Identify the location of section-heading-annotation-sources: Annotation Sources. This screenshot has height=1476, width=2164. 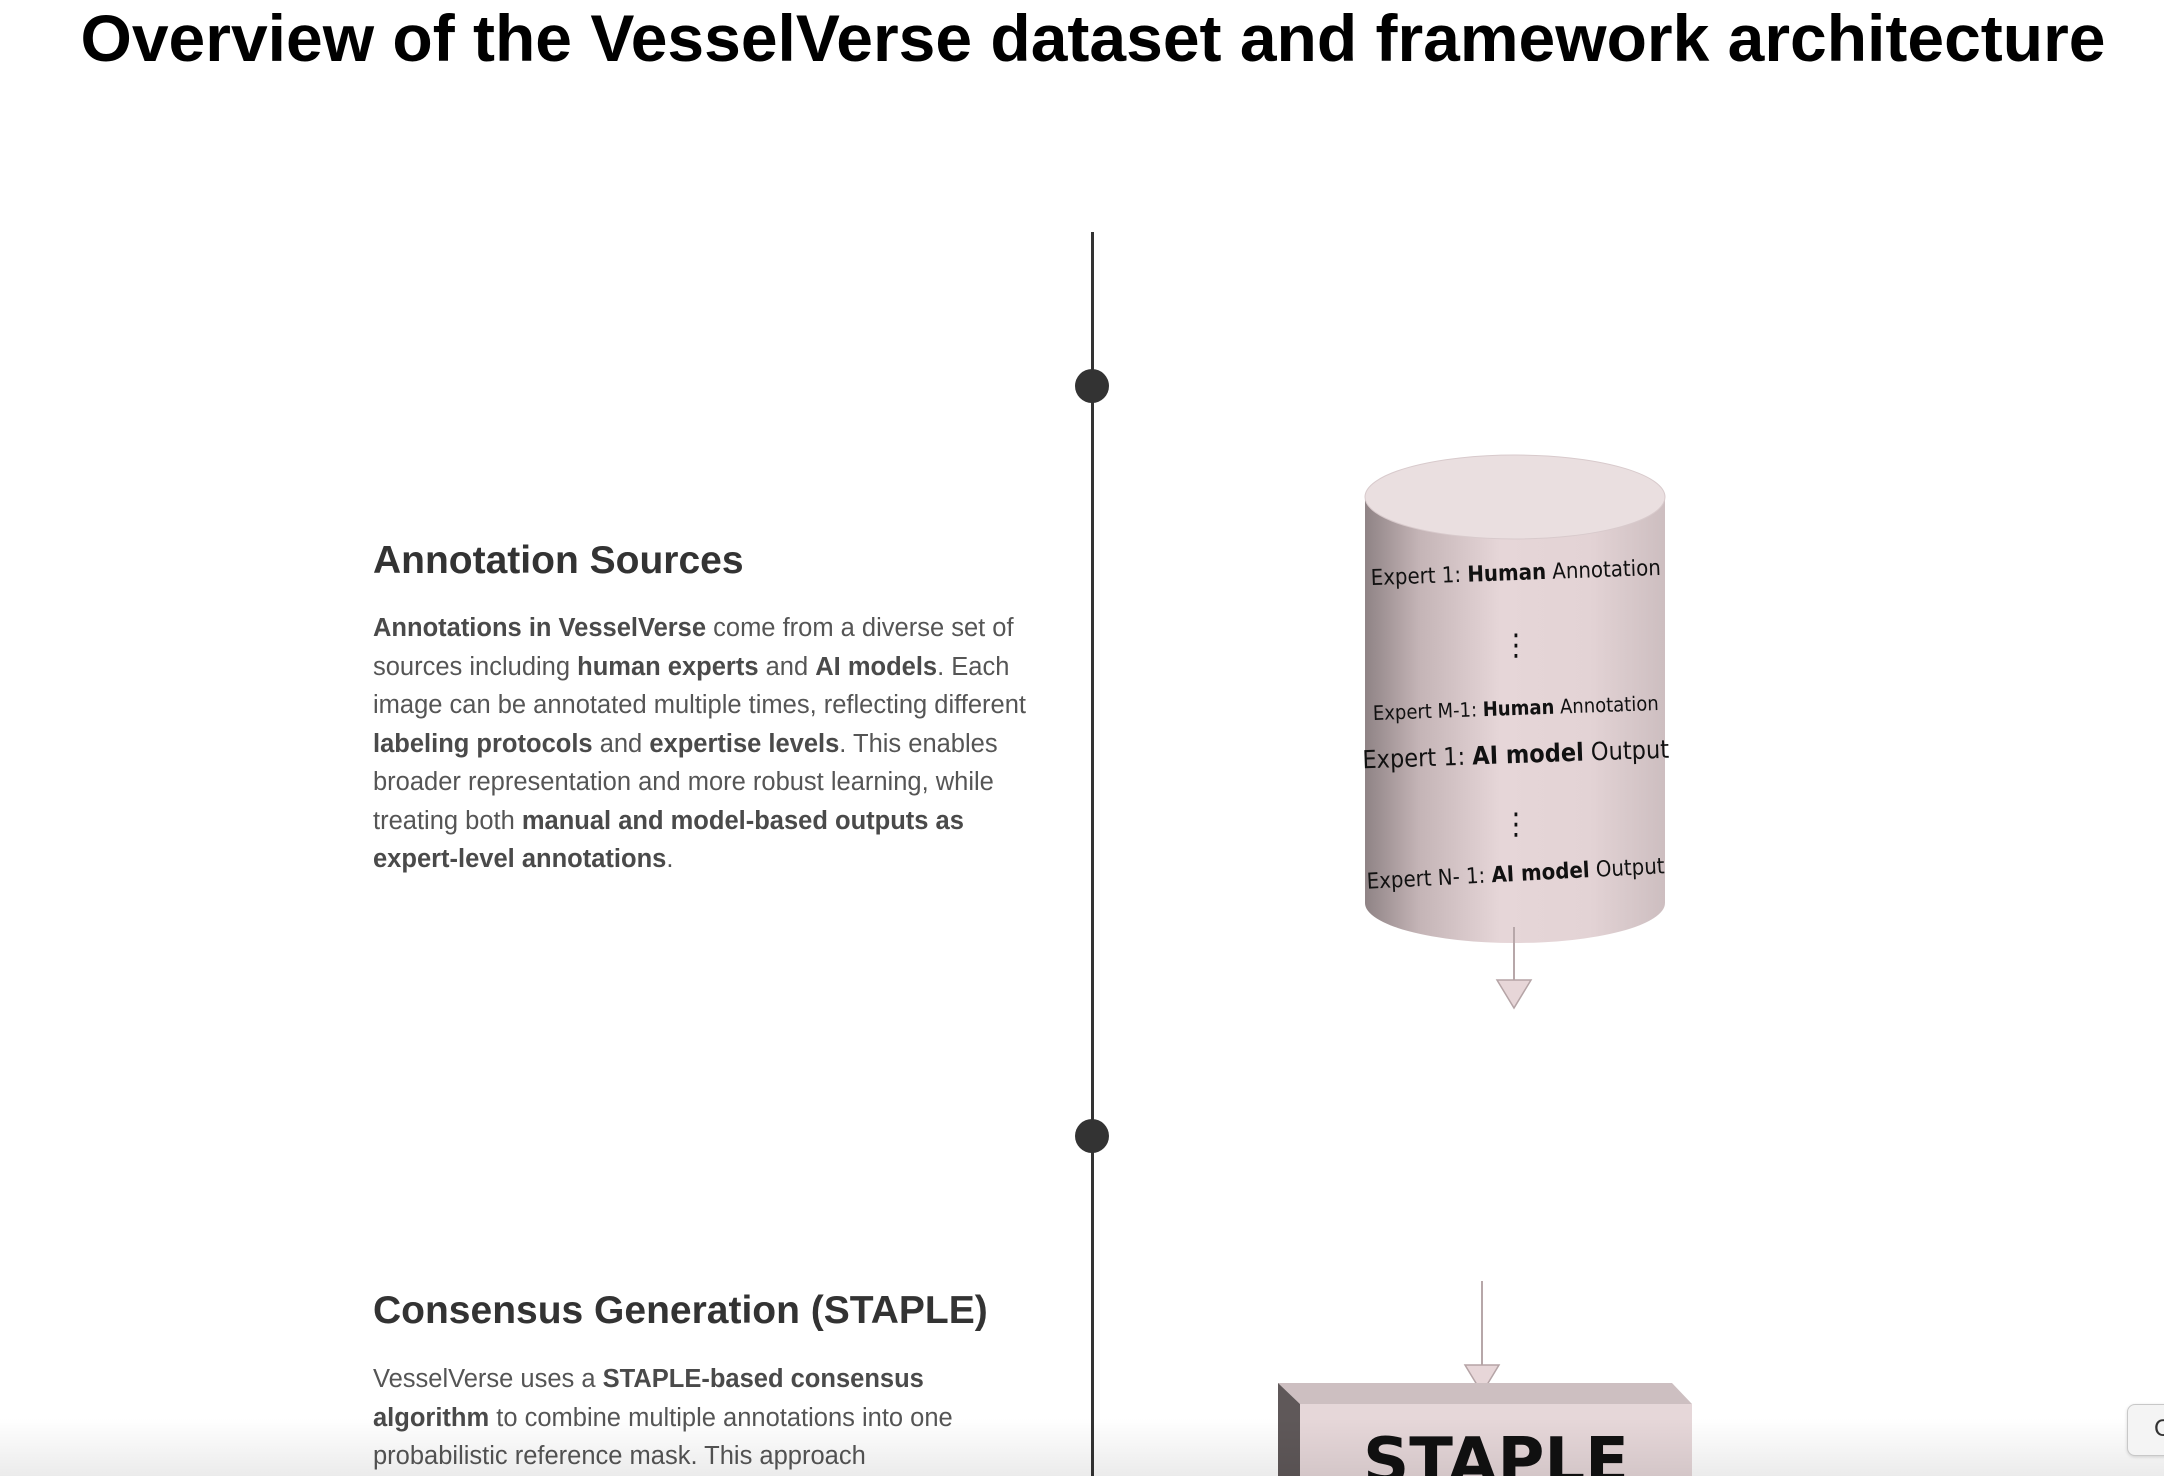
(558, 560).